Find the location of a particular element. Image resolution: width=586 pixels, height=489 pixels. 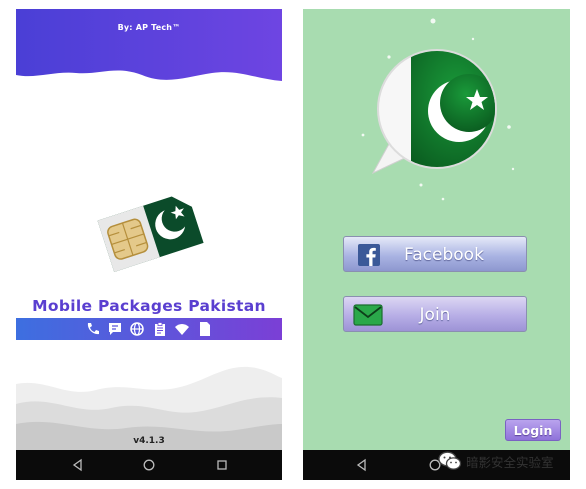

clipboard-icon is located at coordinates (160, 329).